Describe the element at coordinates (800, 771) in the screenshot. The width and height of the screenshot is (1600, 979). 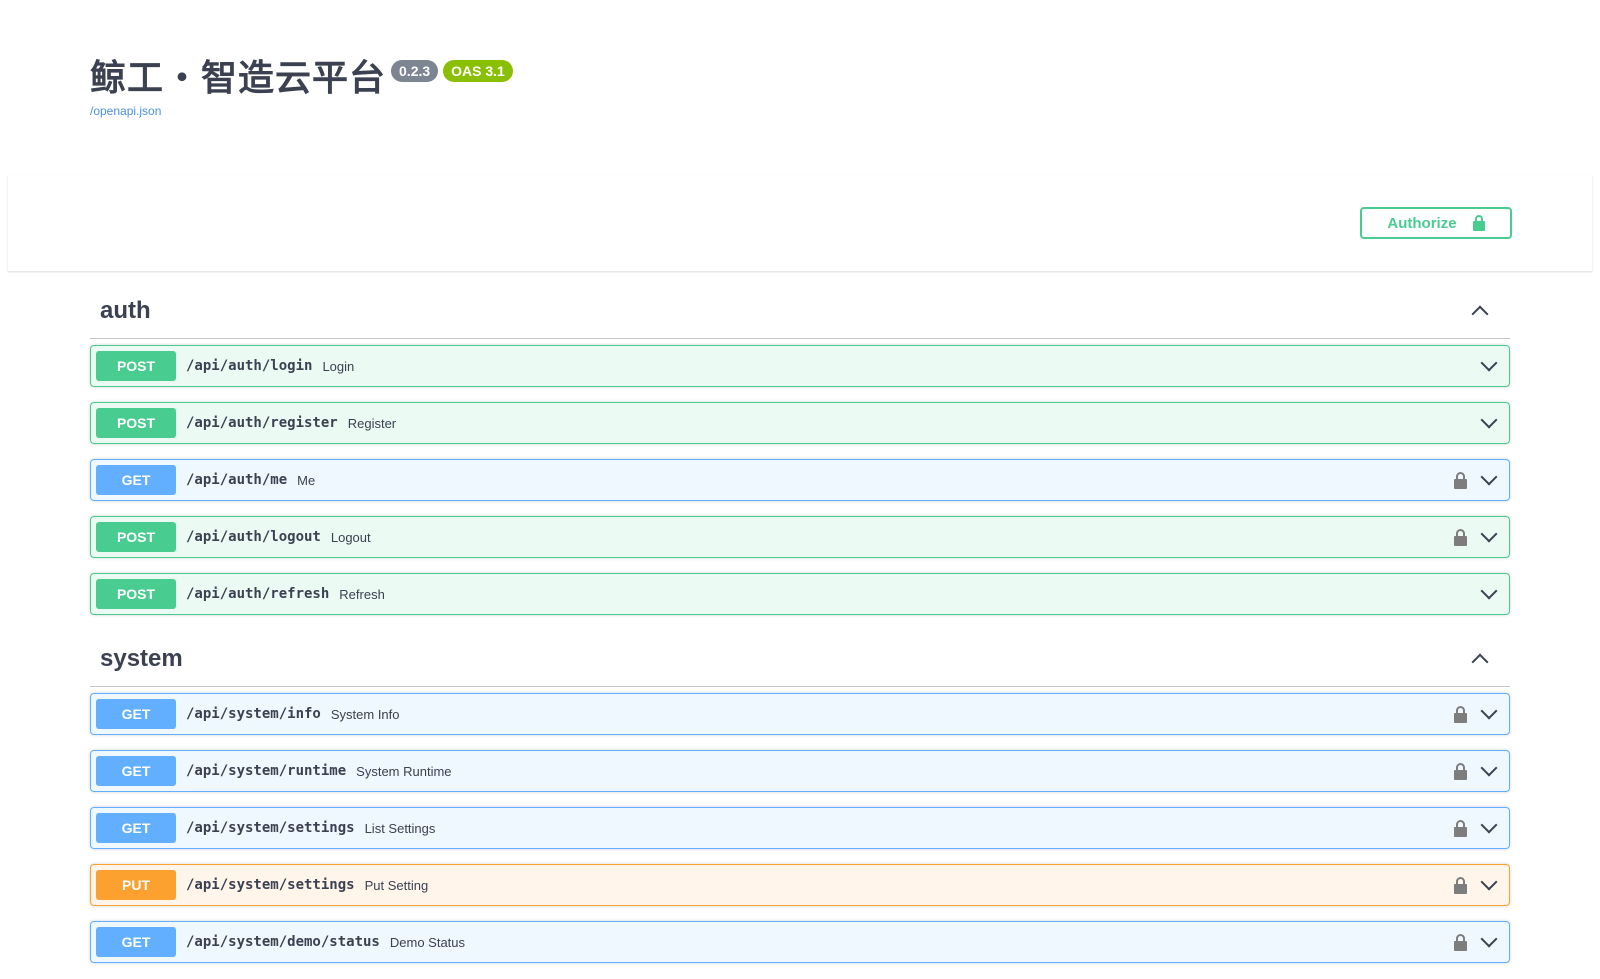
I see `operation-block: GET/api/system/runtime System Runtime` at that location.